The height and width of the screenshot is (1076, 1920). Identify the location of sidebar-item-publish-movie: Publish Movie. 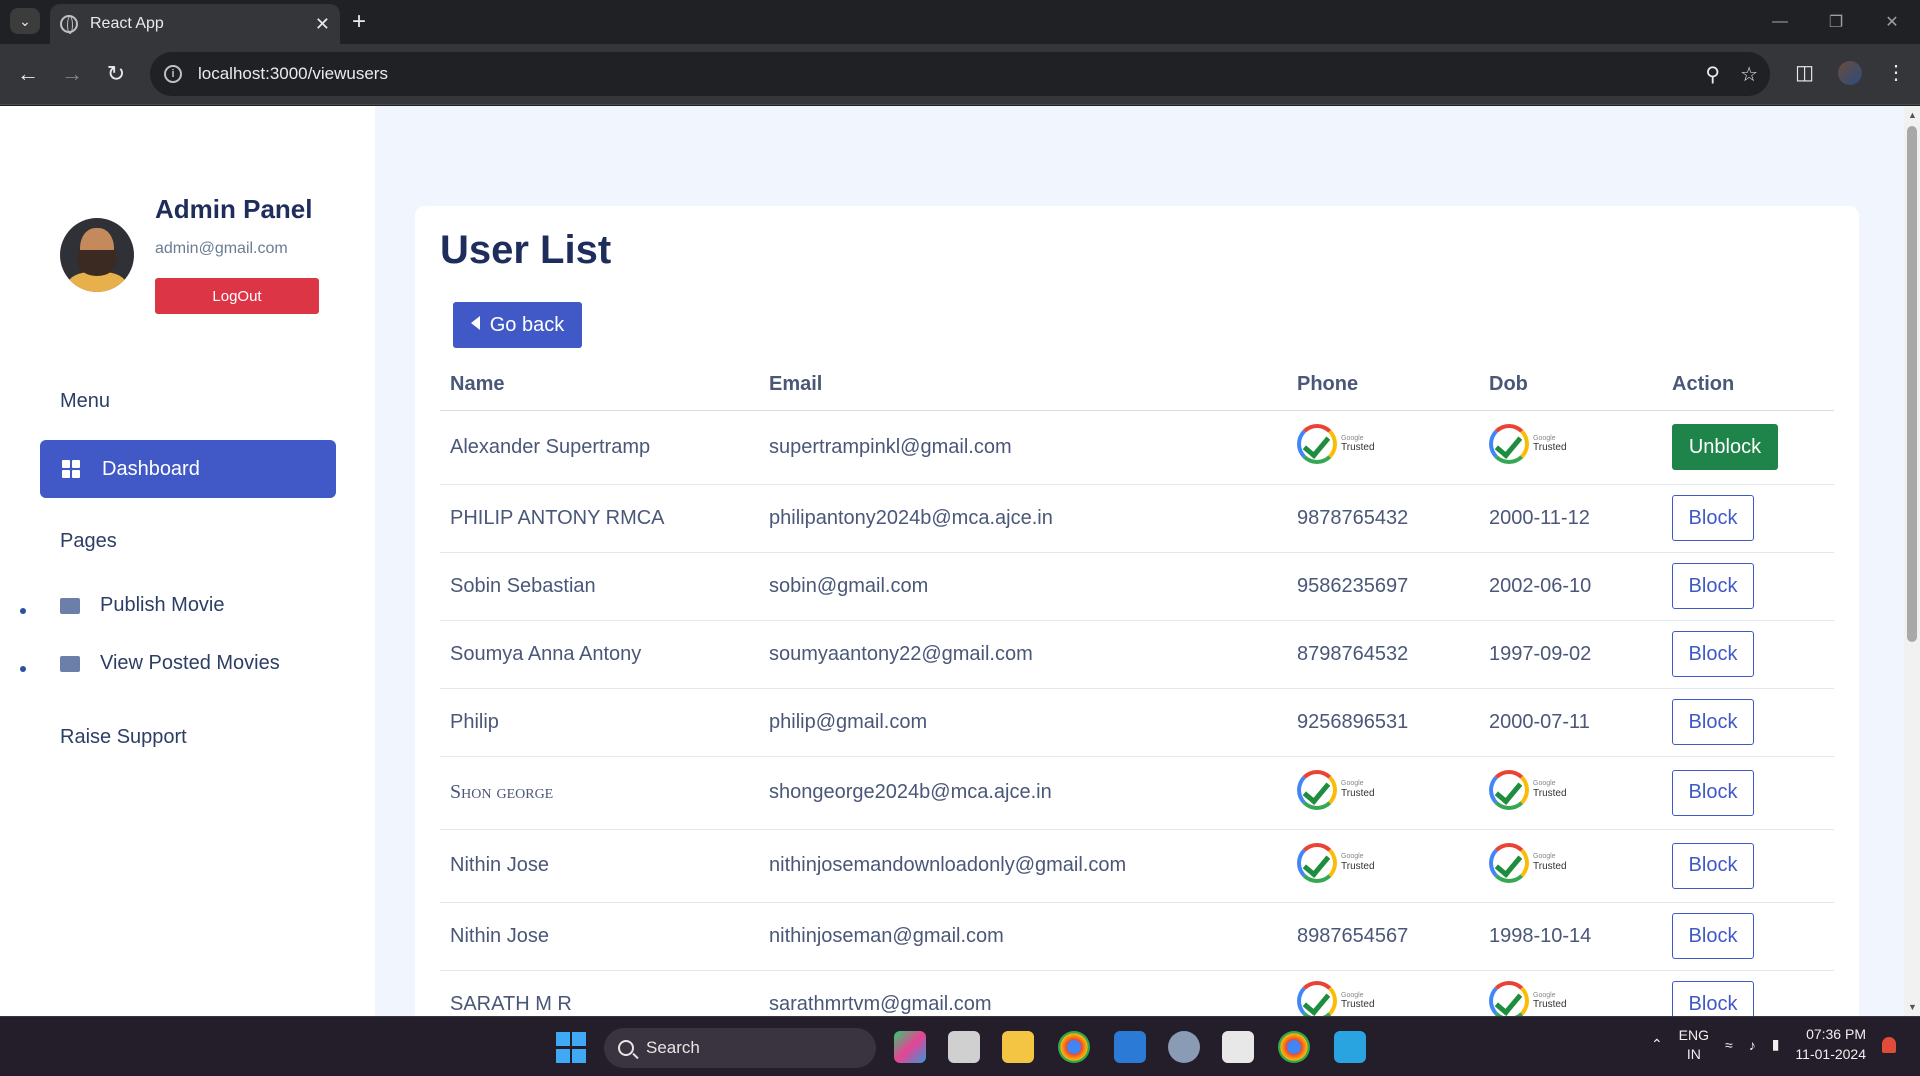
(142, 605).